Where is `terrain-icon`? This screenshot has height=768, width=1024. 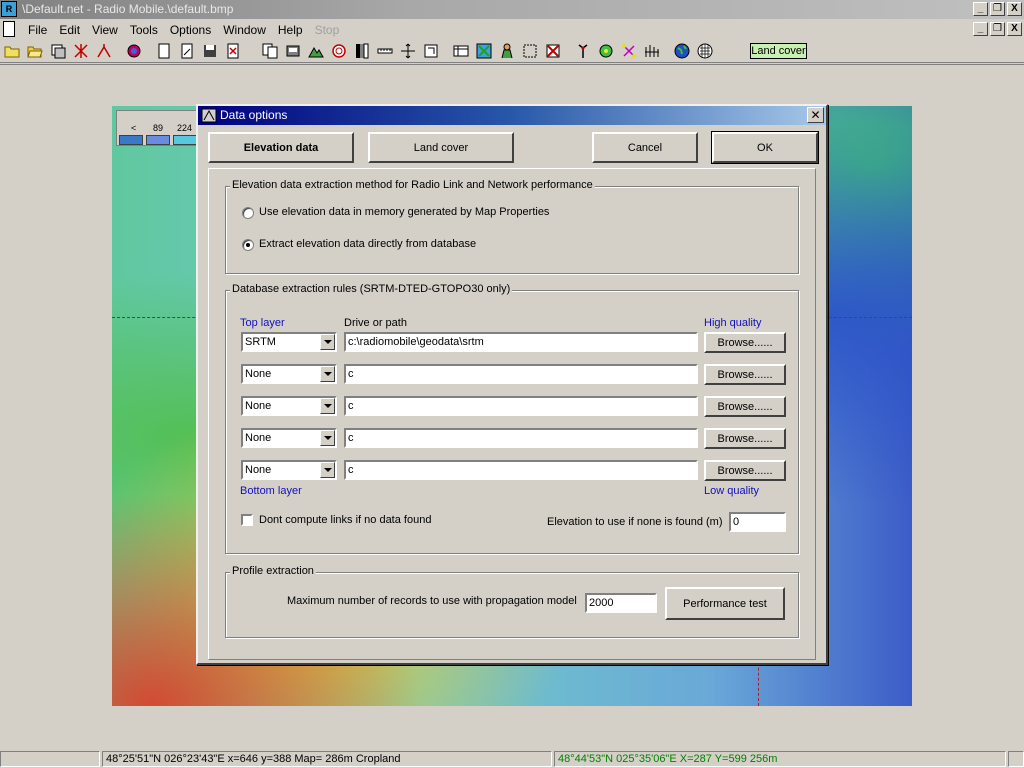
terrain-icon is located at coordinates (316, 51).